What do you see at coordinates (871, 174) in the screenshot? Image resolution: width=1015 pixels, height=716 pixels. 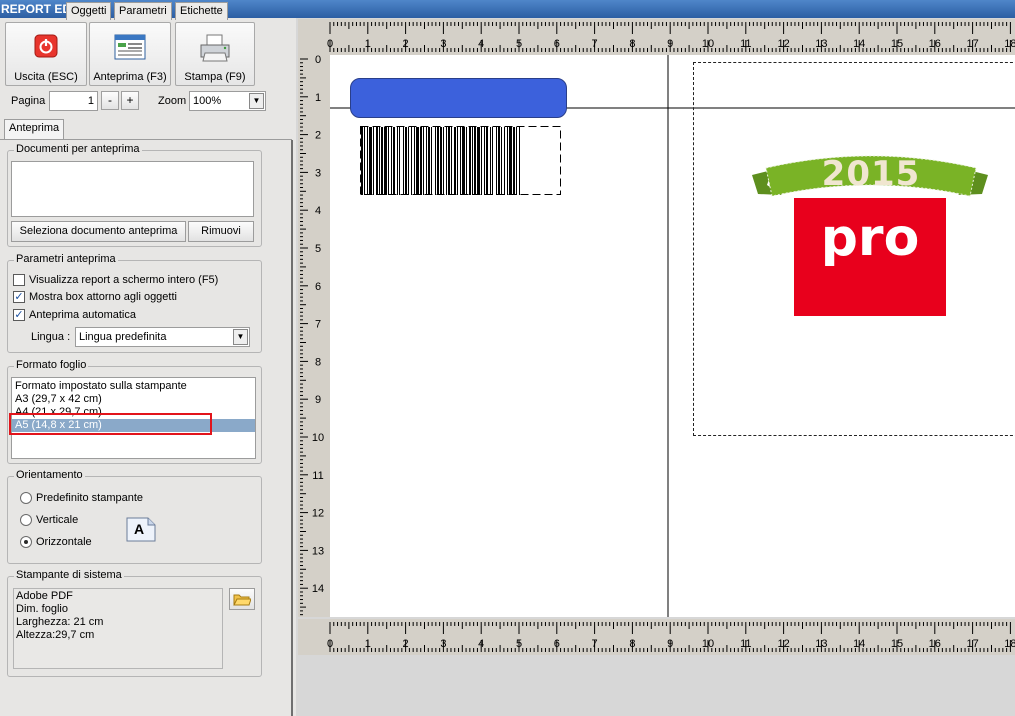 I see `logo-year: 2015` at bounding box center [871, 174].